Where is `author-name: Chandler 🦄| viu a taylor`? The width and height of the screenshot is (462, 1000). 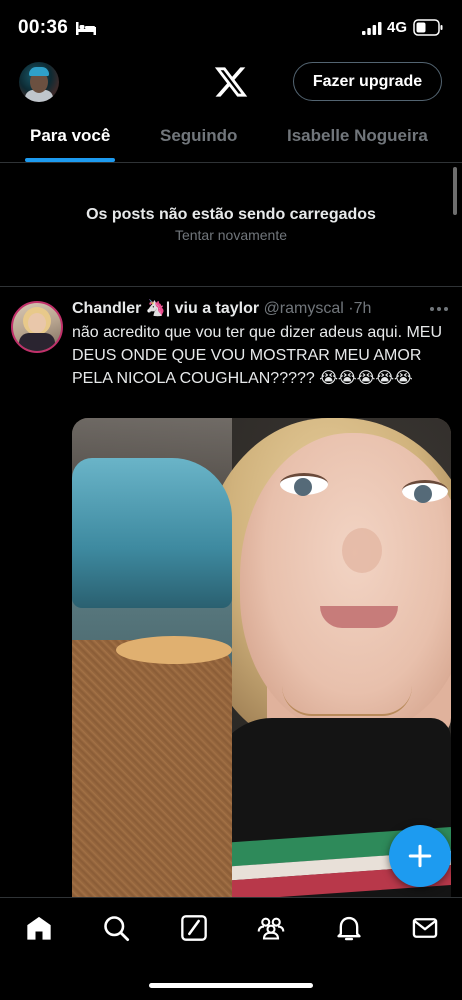 author-name: Chandler 🦄| viu a taylor is located at coordinates (165, 308).